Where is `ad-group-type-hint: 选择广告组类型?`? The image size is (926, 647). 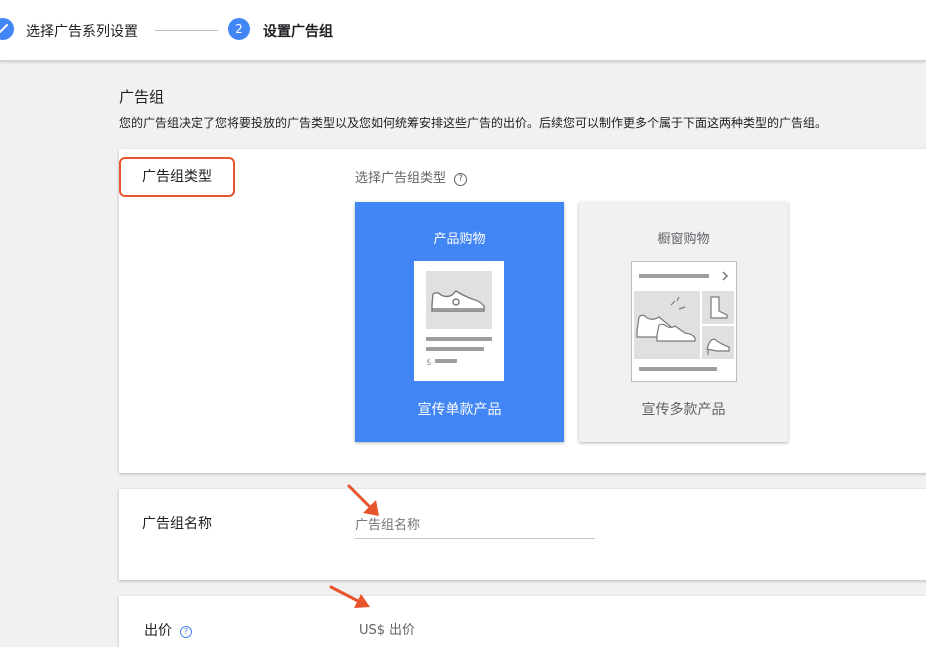
ad-group-type-hint: 选择广告组类型? is located at coordinates (411, 176).